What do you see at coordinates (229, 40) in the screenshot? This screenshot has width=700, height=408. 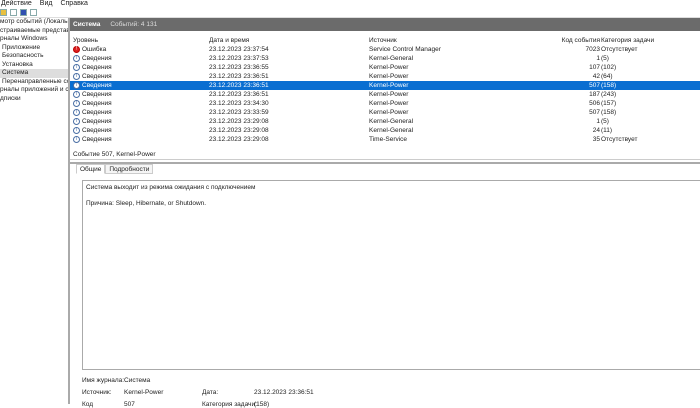 I see `column-date: Дата и время` at bounding box center [229, 40].